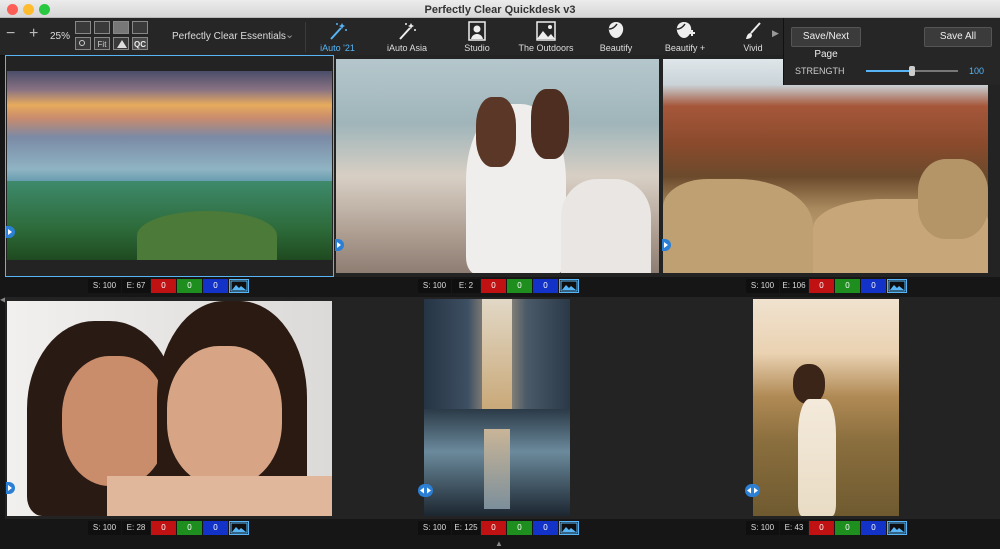 Image resolution: width=1000 pixels, height=549 pixels. What do you see at coordinates (775, 33) in the screenshot?
I see `scroll-presets-right-icon: ▶` at bounding box center [775, 33].